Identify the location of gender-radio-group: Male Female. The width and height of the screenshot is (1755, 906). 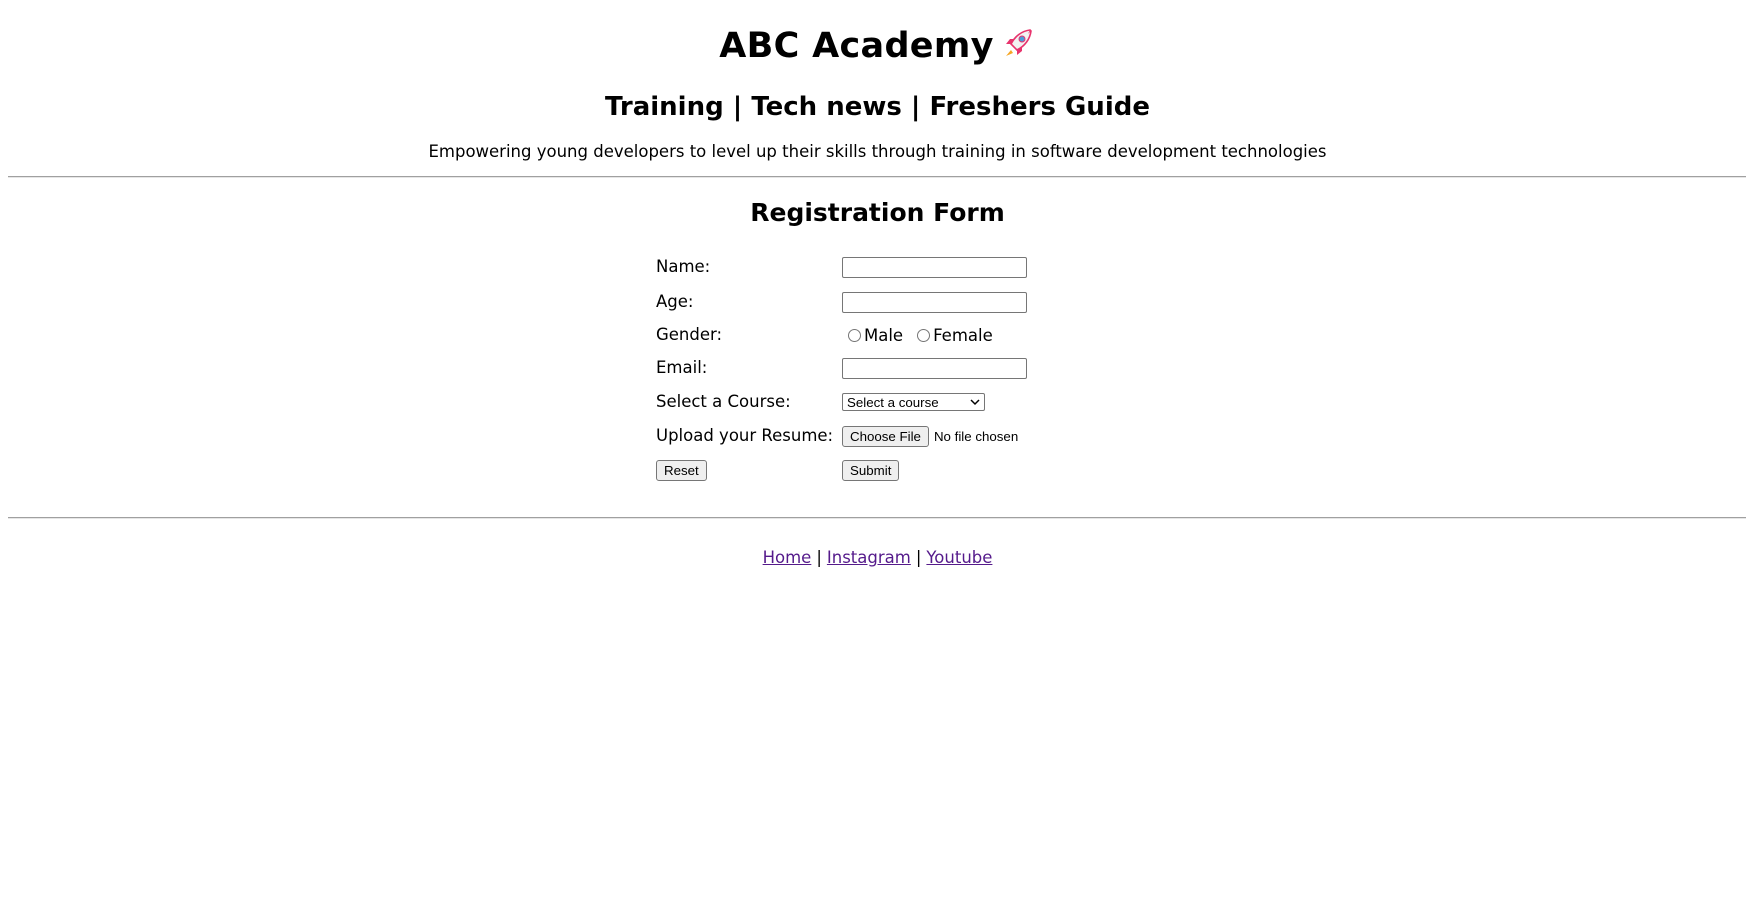
(921, 335).